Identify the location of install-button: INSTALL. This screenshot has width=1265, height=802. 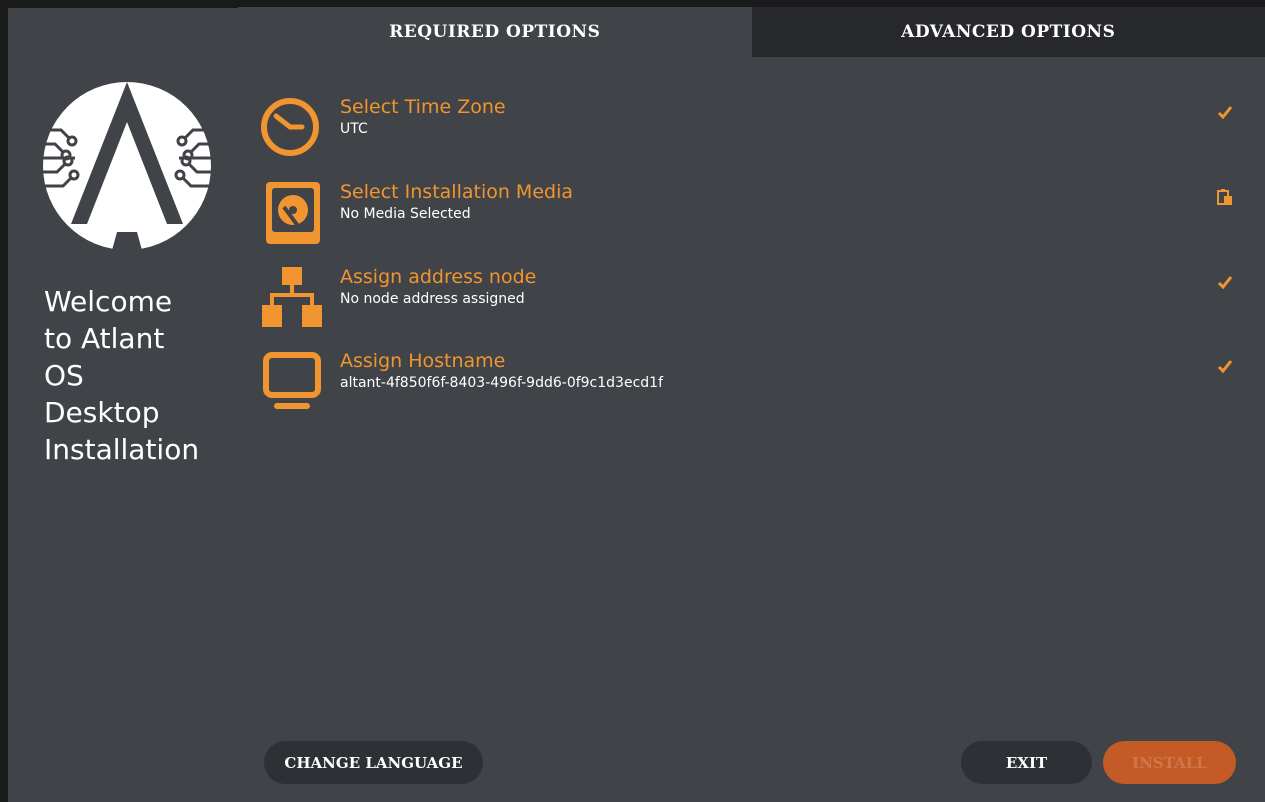
(1169, 762).